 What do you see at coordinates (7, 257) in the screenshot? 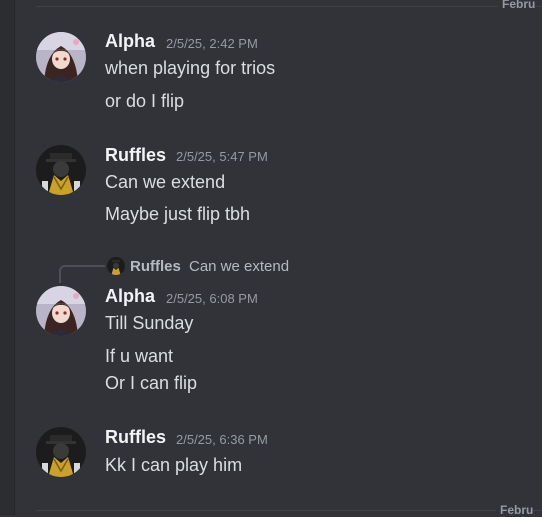
I see `left-panel-edge` at bounding box center [7, 257].